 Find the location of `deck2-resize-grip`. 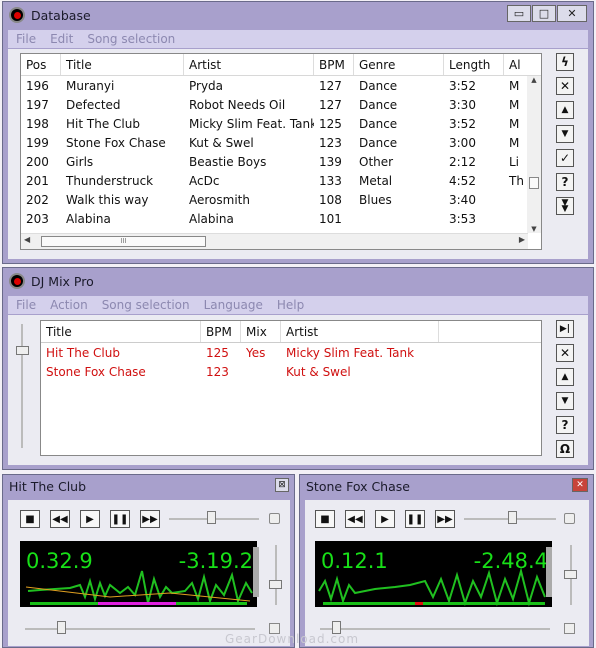

deck2-resize-grip is located at coordinates (569, 628).